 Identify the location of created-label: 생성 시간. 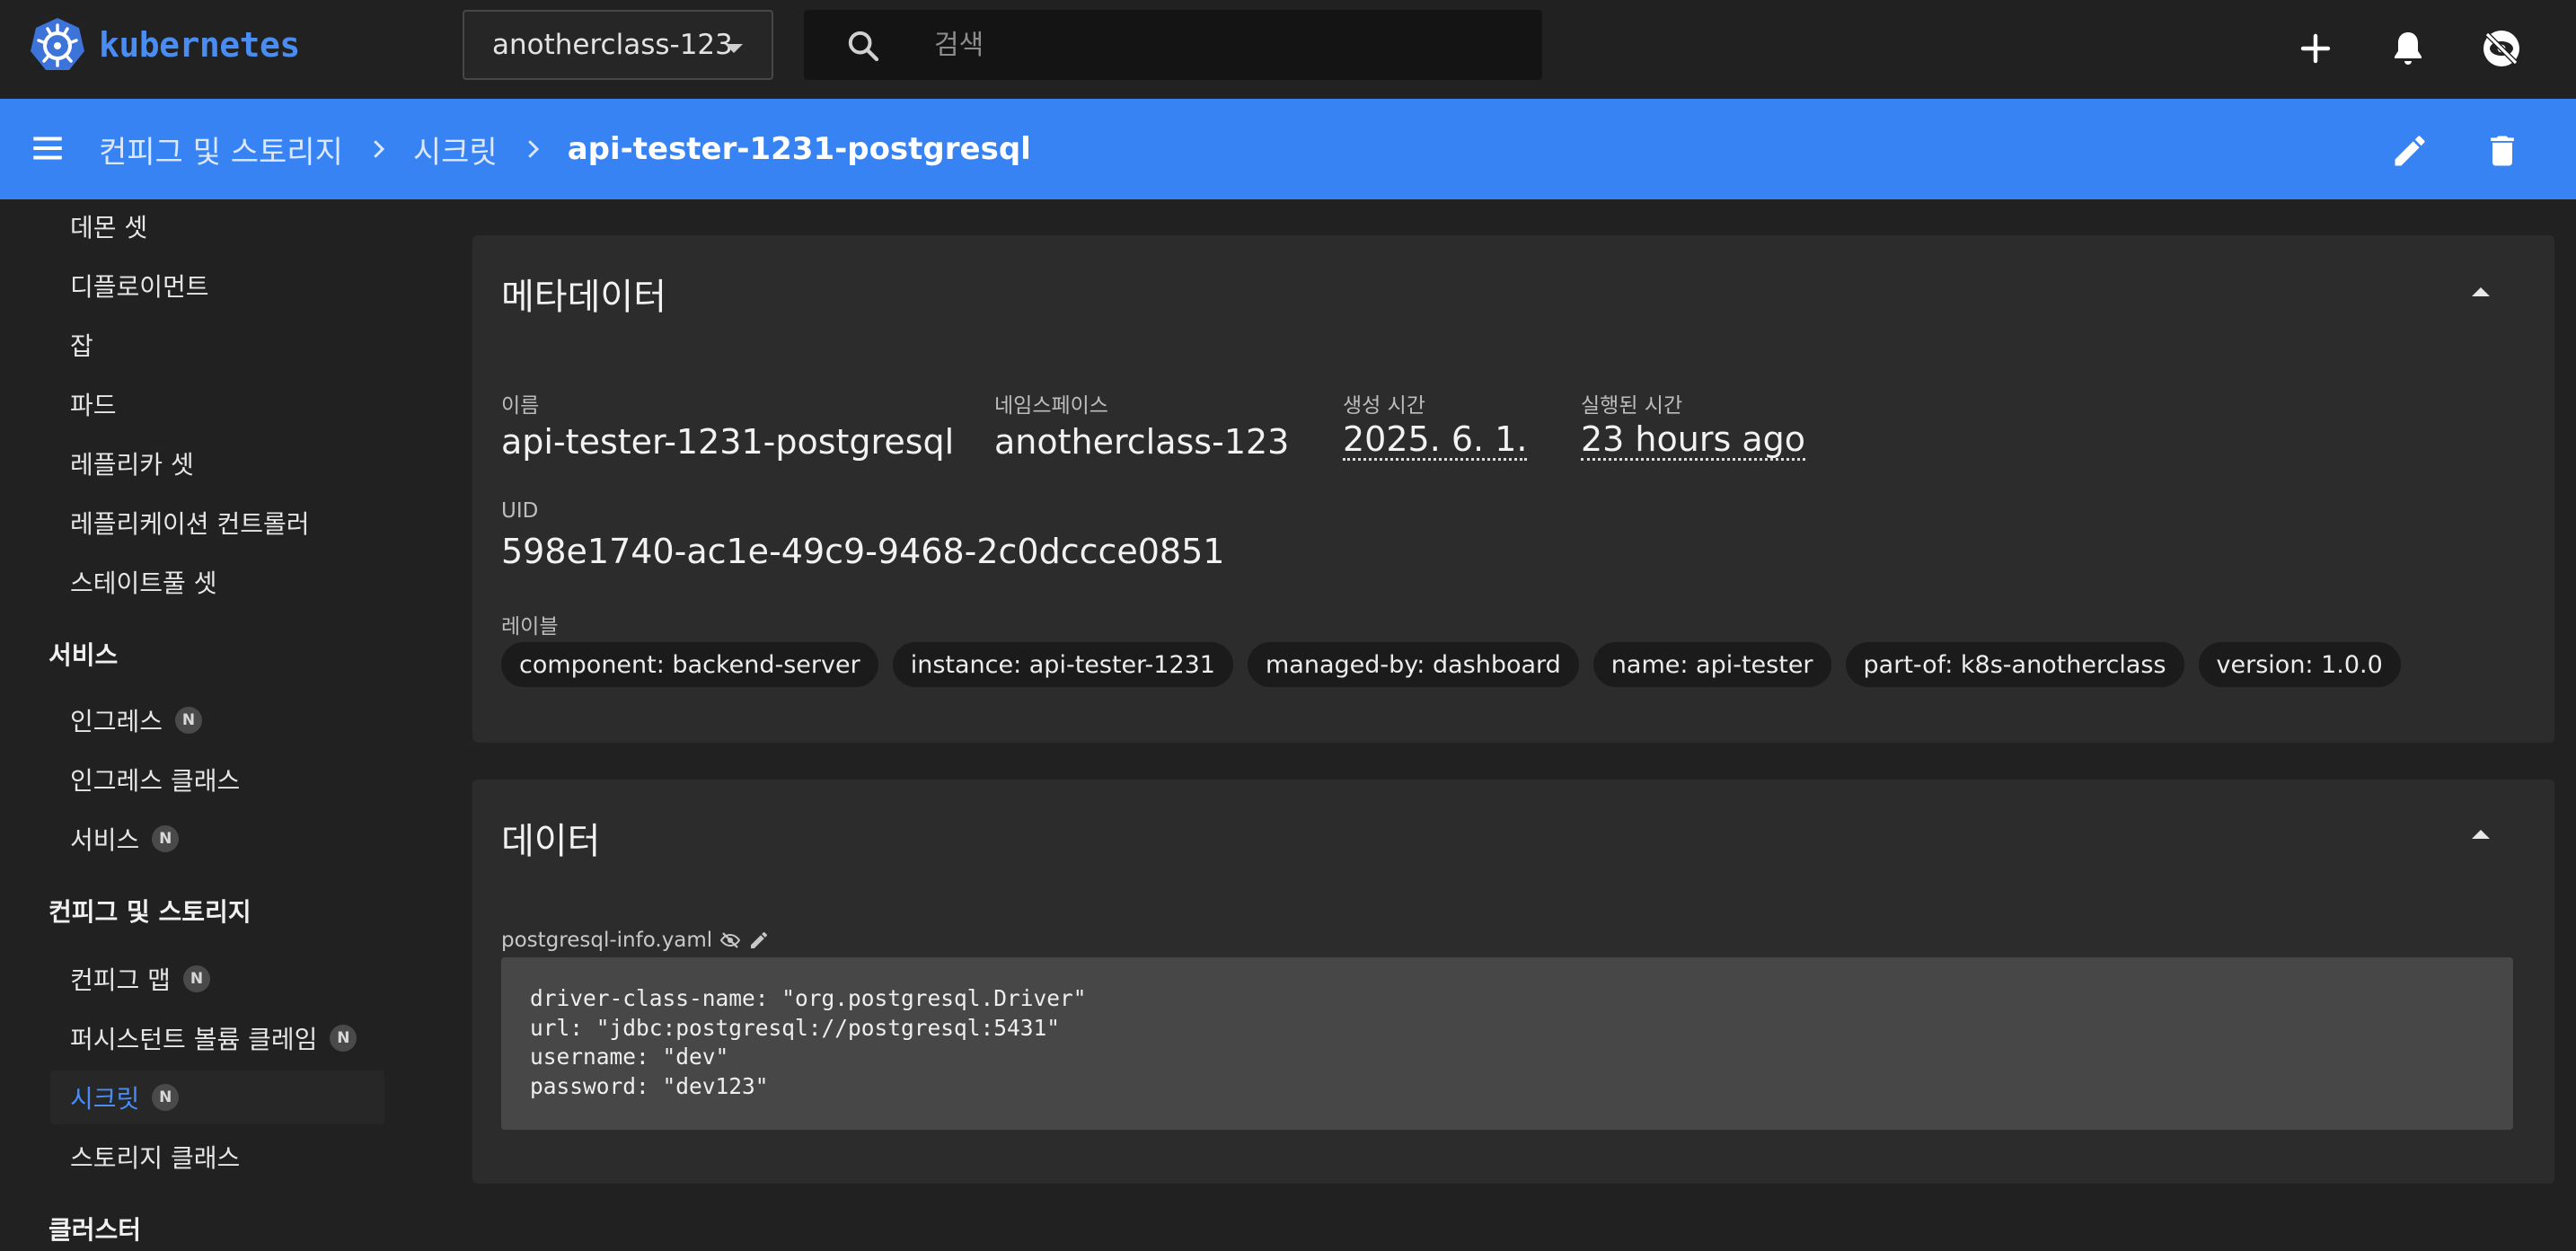
(1384, 406).